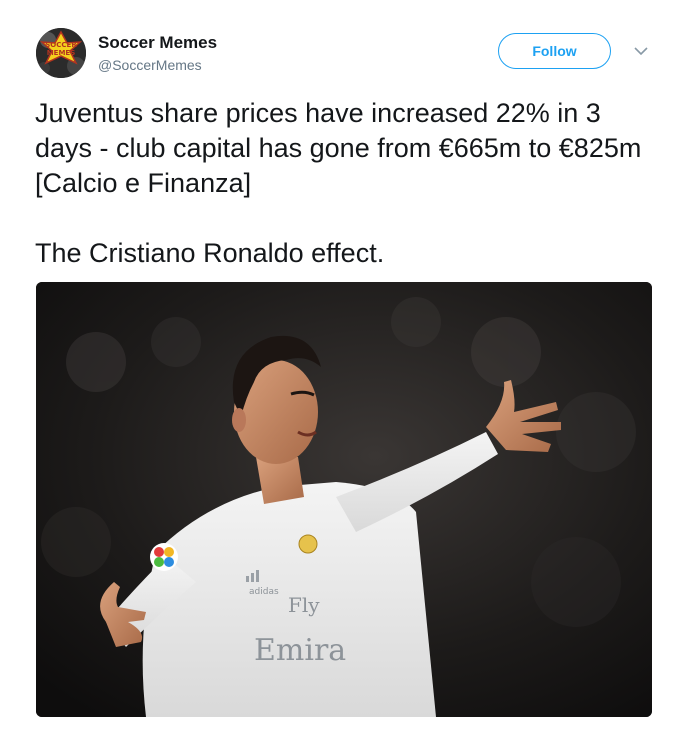  Describe the element at coordinates (157, 43) in the screenshot. I see `account-name: Soccer Memes` at that location.